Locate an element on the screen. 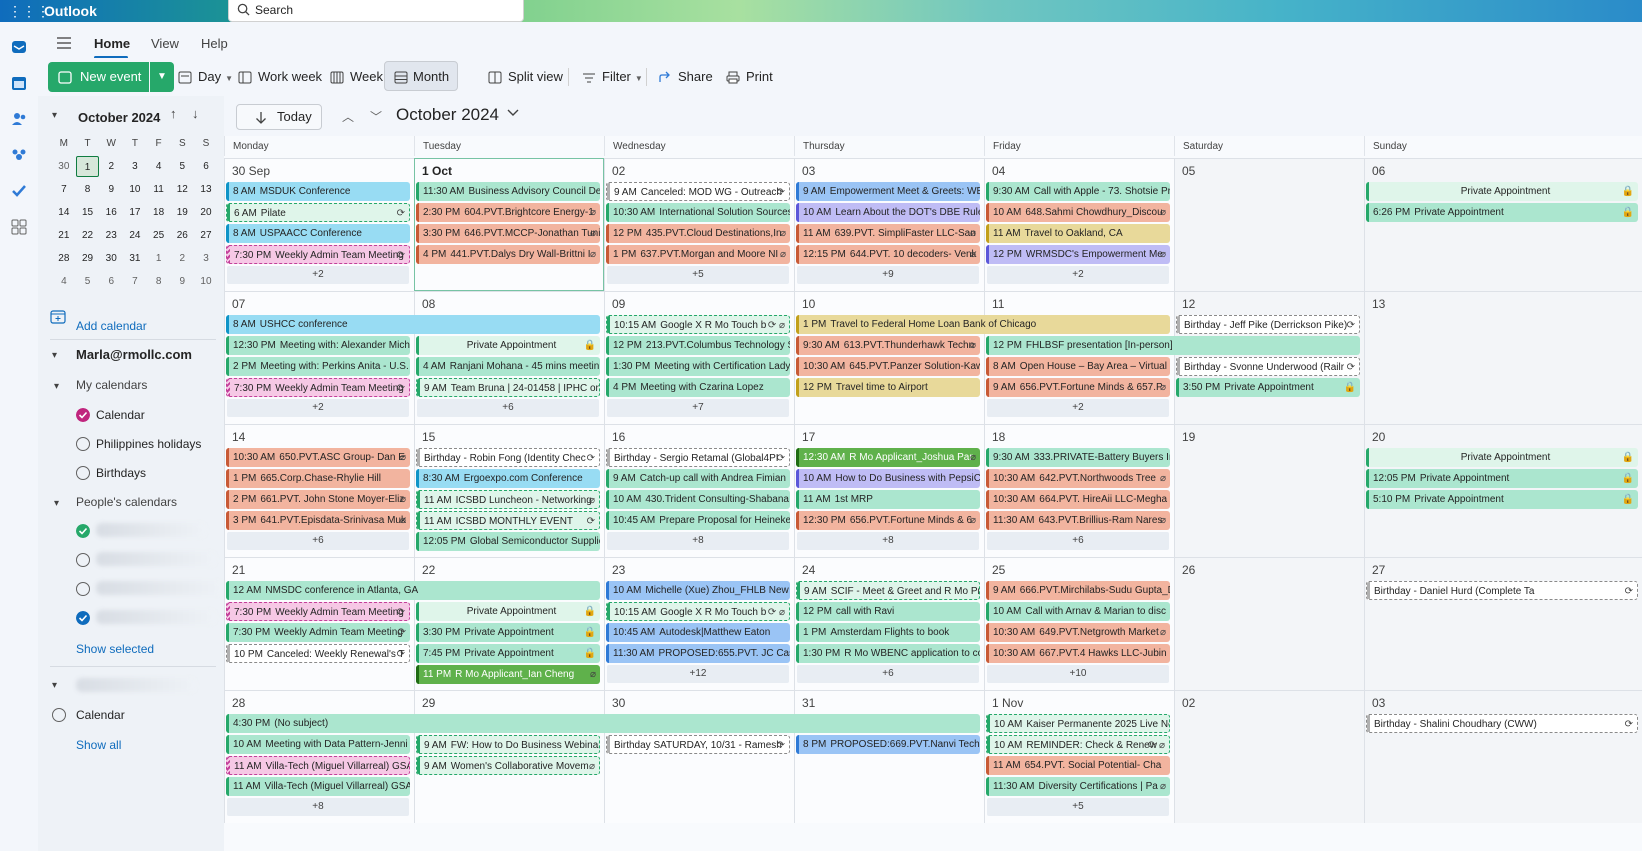 This screenshot has height=851, width=1642. calendar-event: 2 PM Meeting with: Perkins Anita - U.S. is located at coordinates (318, 366).